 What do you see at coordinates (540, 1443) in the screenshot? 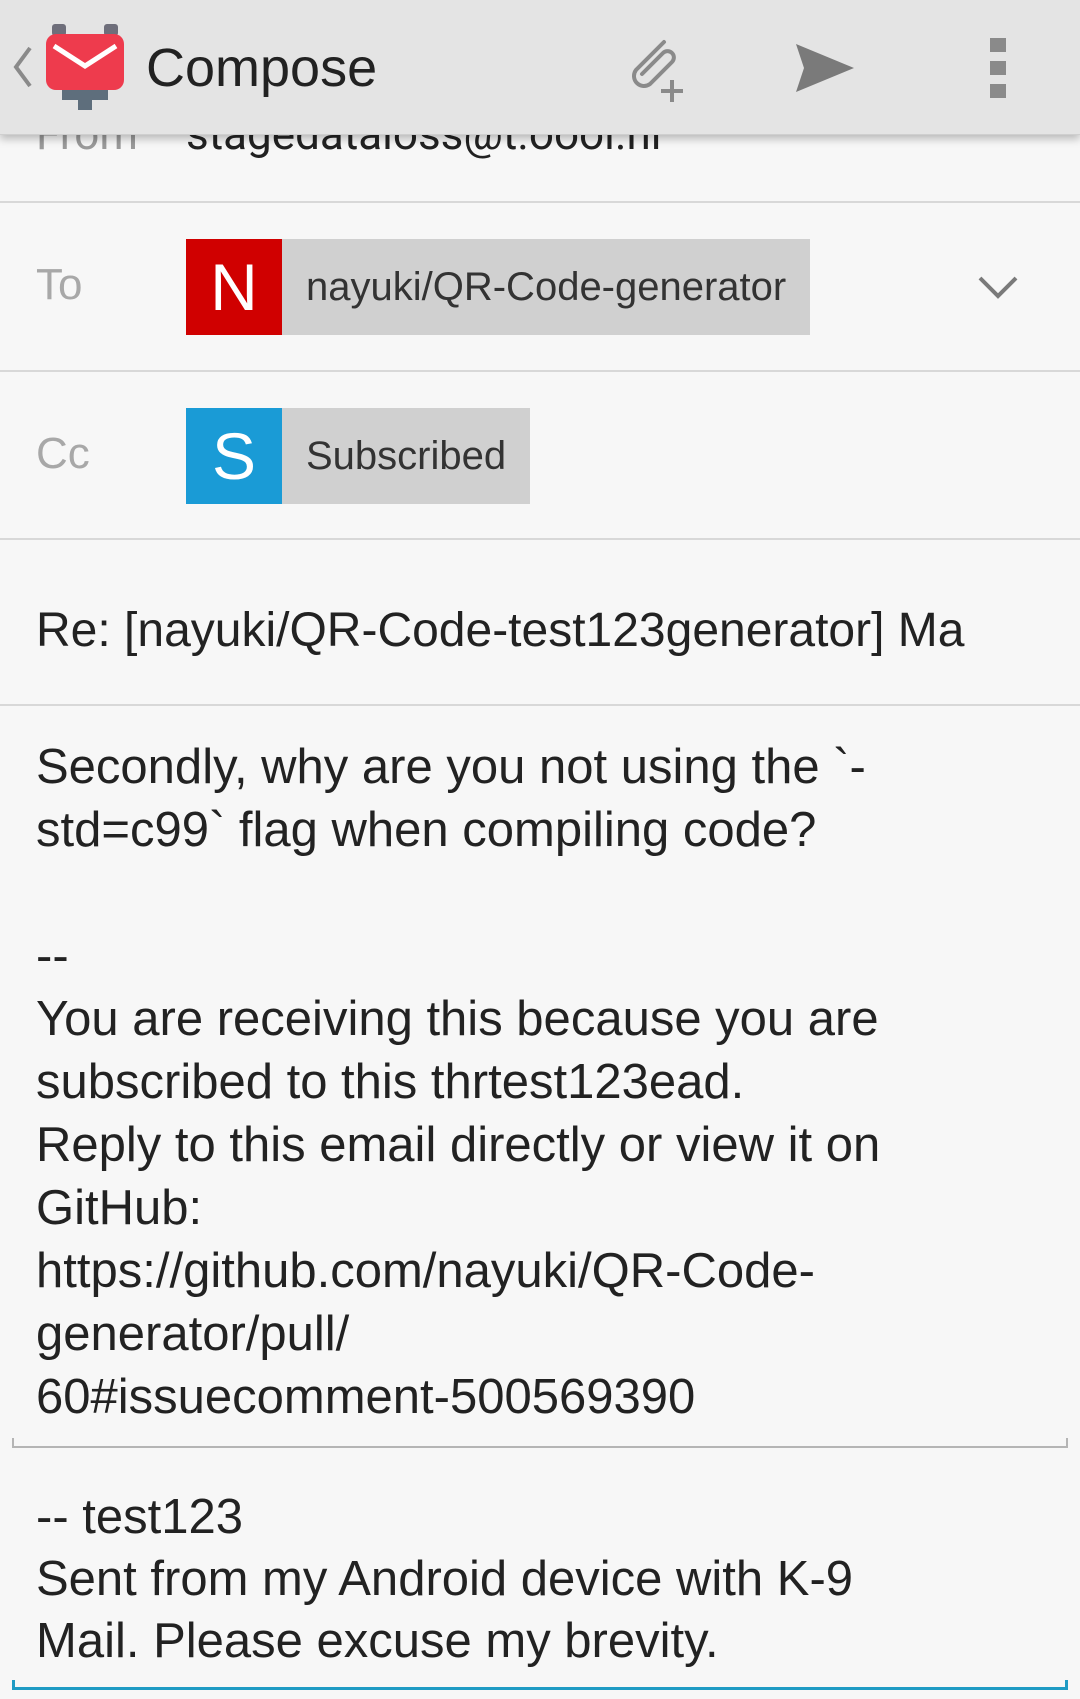
I see `message-body-underline` at bounding box center [540, 1443].